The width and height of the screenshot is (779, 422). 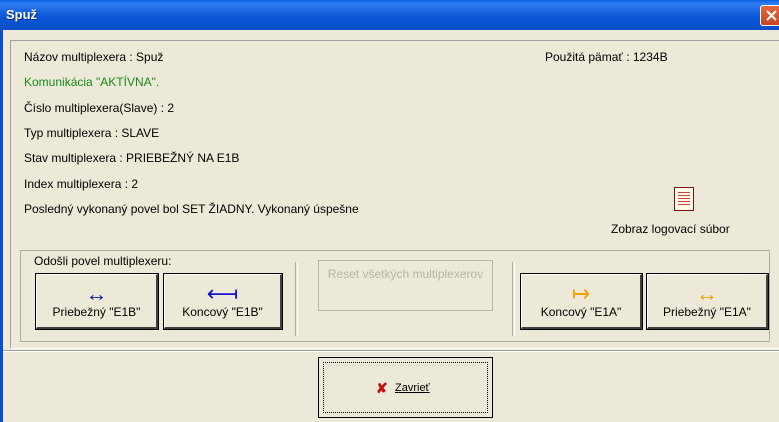 What do you see at coordinates (707, 312) in the screenshot?
I see `button-label: Priebežný "E1A"` at bounding box center [707, 312].